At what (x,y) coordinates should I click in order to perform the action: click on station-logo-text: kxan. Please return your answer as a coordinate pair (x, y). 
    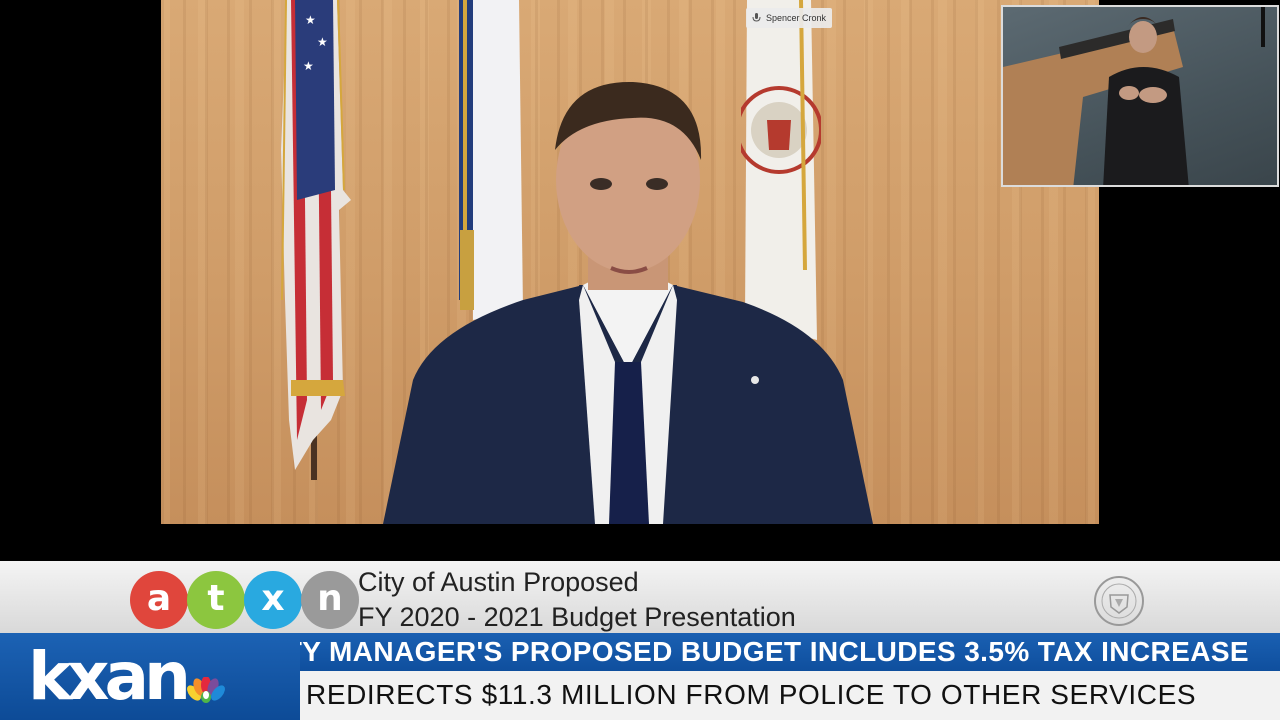
    Looking at the image, I should click on (109, 676).